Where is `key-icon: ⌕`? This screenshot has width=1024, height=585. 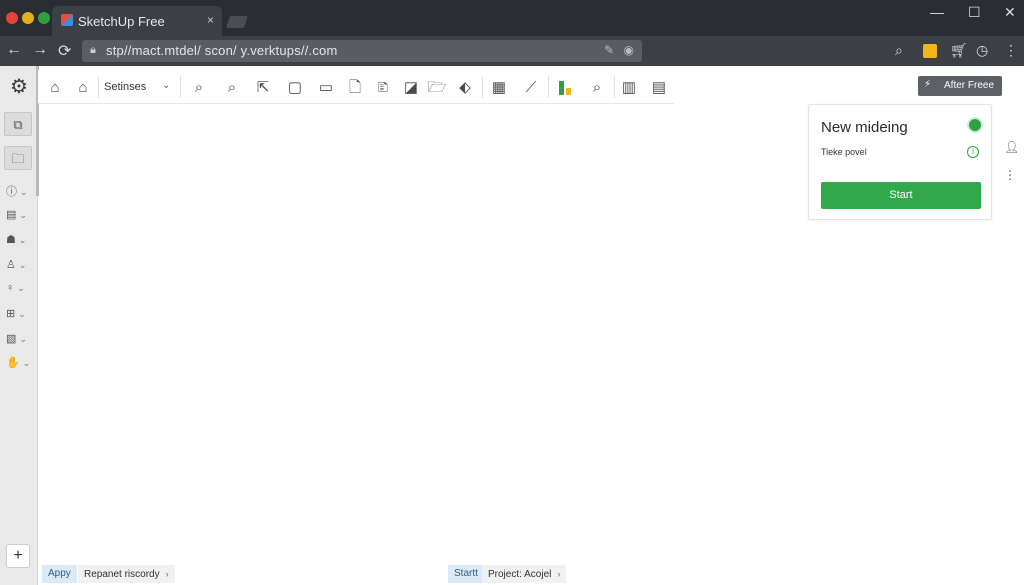
key-icon: ⌕ is located at coordinates (899, 50).